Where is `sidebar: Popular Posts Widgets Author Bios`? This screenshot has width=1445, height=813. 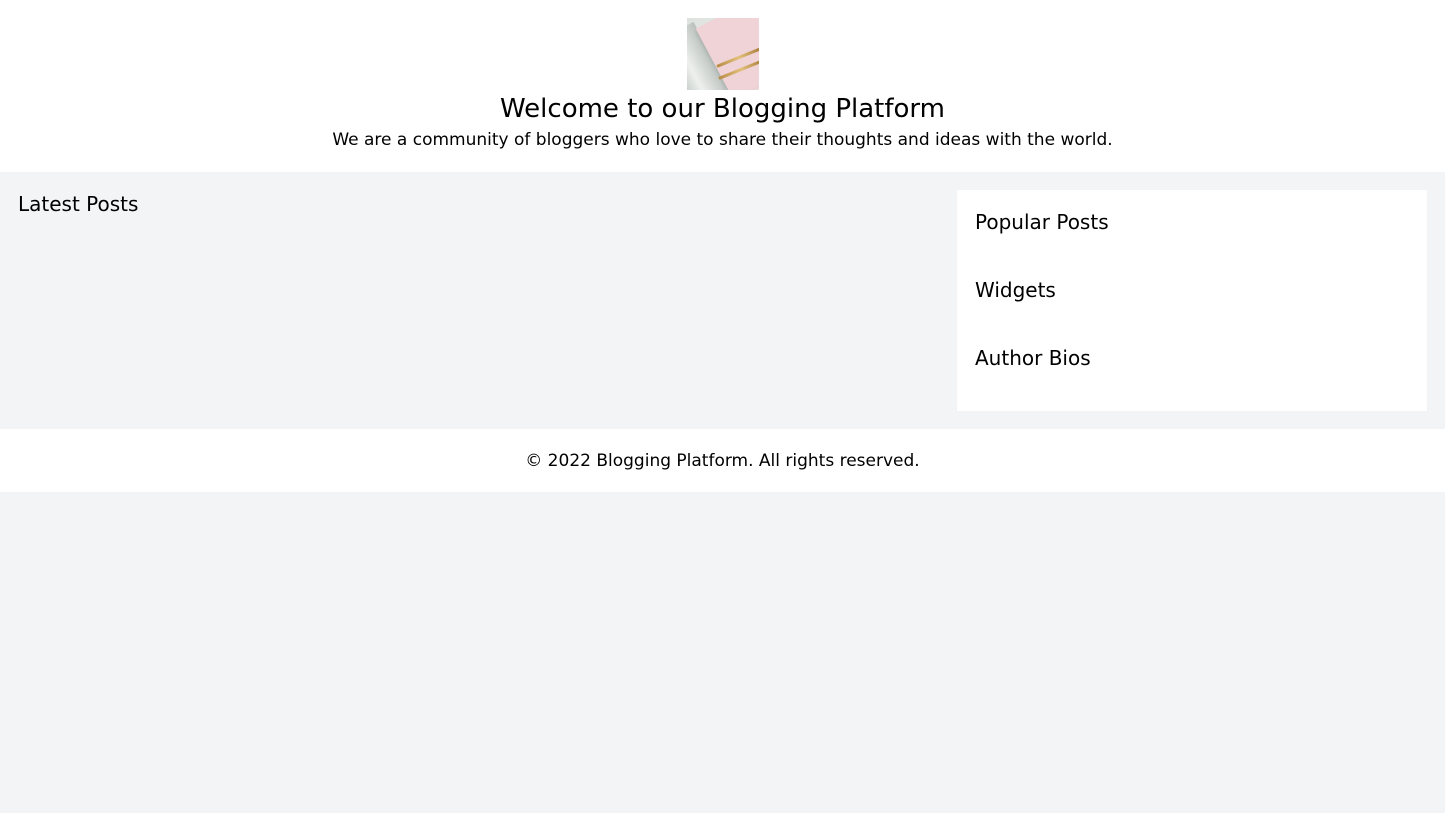
sidebar: Popular Posts Widgets Author Bios is located at coordinates (1192, 300).